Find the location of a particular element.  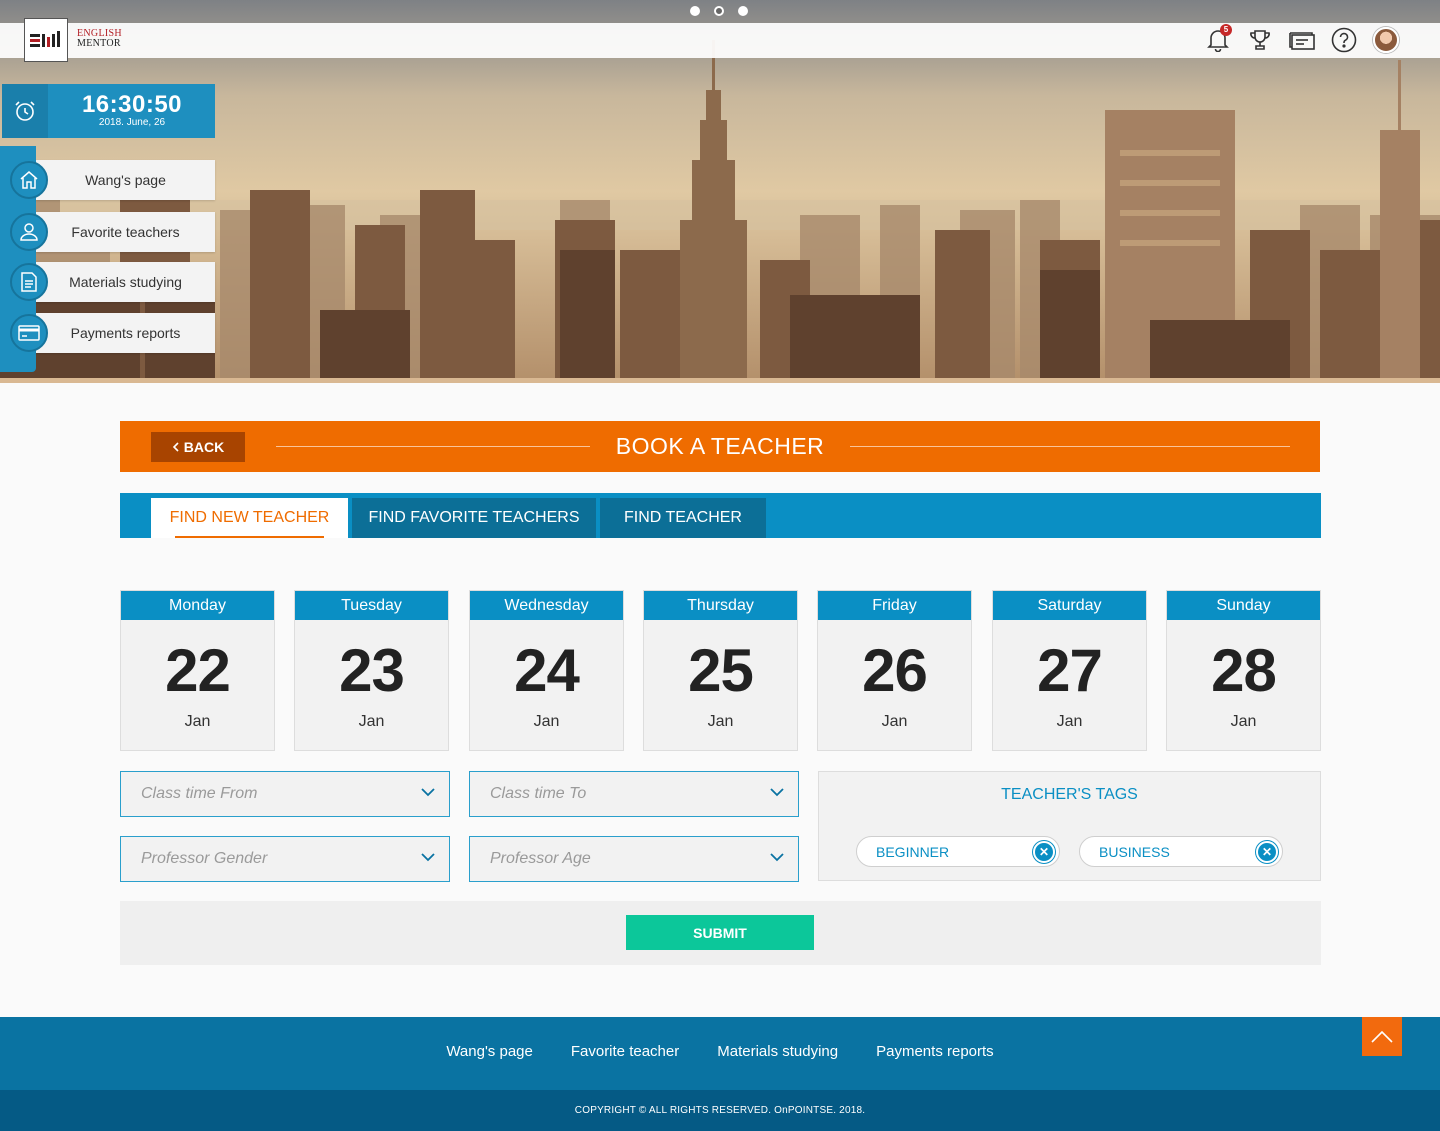

footer-link-wangs-page: Wang's page is located at coordinates (489, 1051).